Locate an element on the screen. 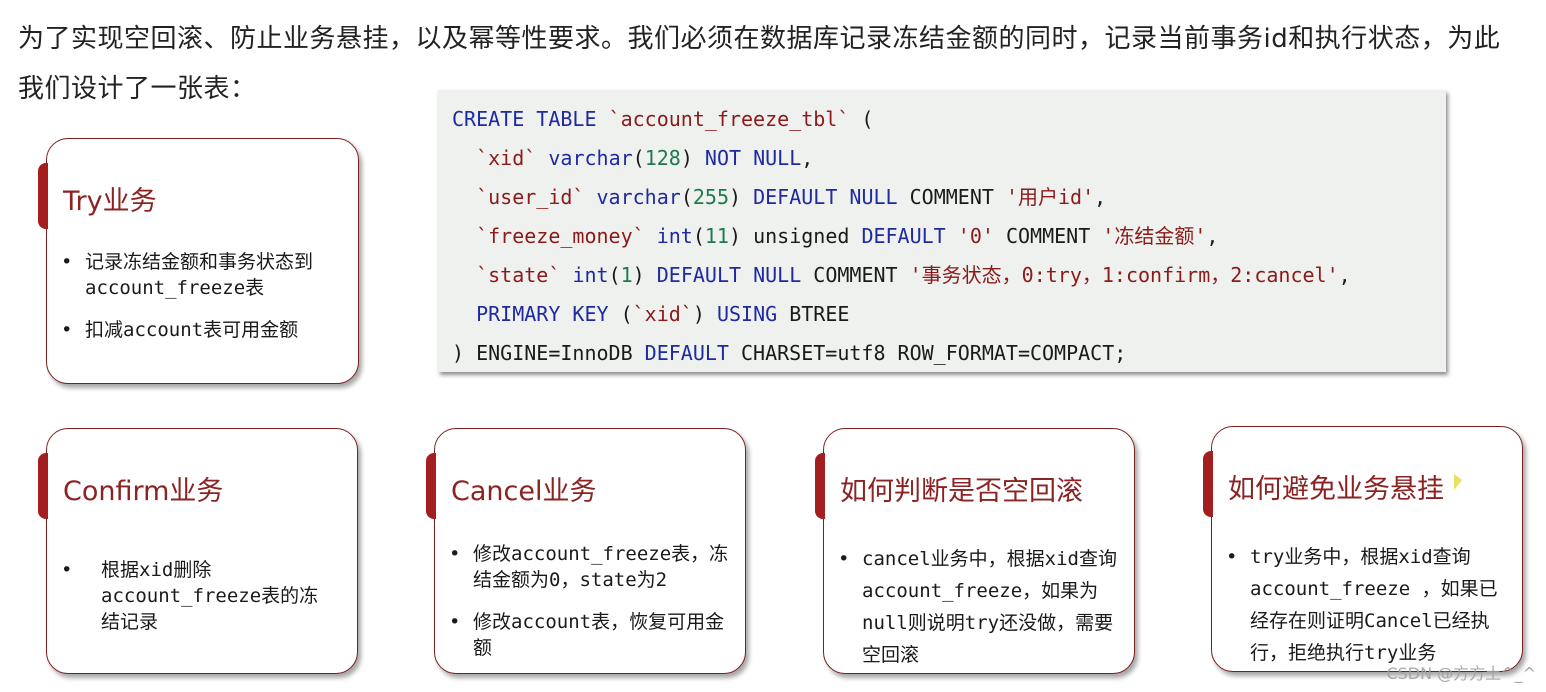 The height and width of the screenshot is (692, 1546). code-token: USING is located at coordinates (747, 314).